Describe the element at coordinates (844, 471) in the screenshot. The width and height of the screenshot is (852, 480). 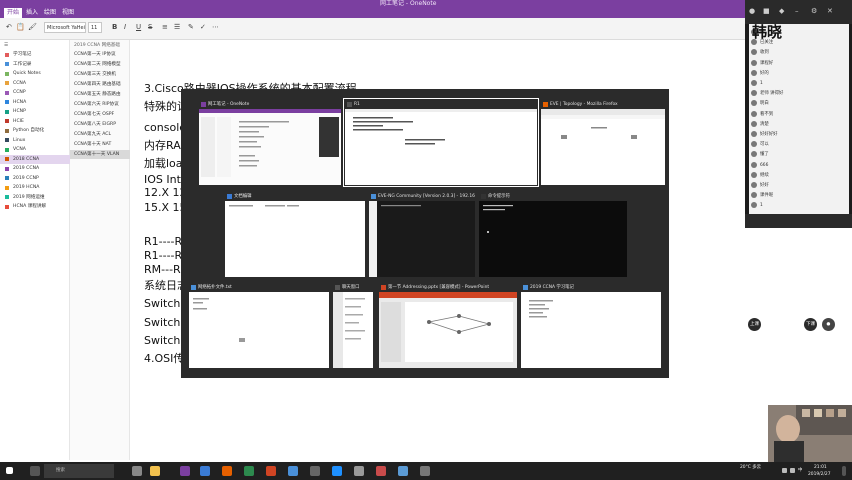
I see `notification-icon` at that location.